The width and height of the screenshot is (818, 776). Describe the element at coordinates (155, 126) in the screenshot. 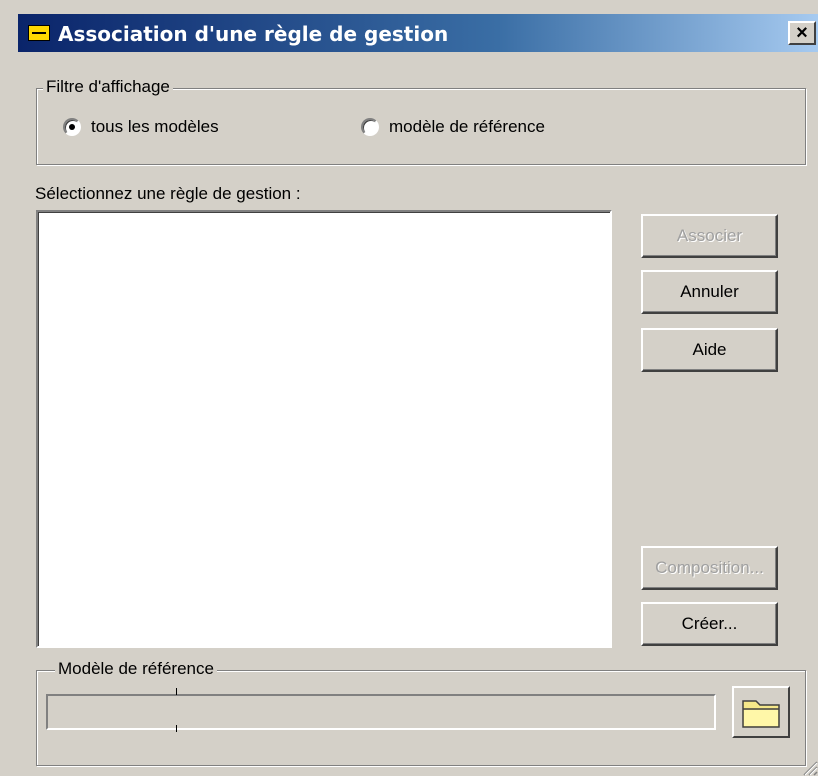

I see `radio-all-models-label: tous les modèles` at that location.